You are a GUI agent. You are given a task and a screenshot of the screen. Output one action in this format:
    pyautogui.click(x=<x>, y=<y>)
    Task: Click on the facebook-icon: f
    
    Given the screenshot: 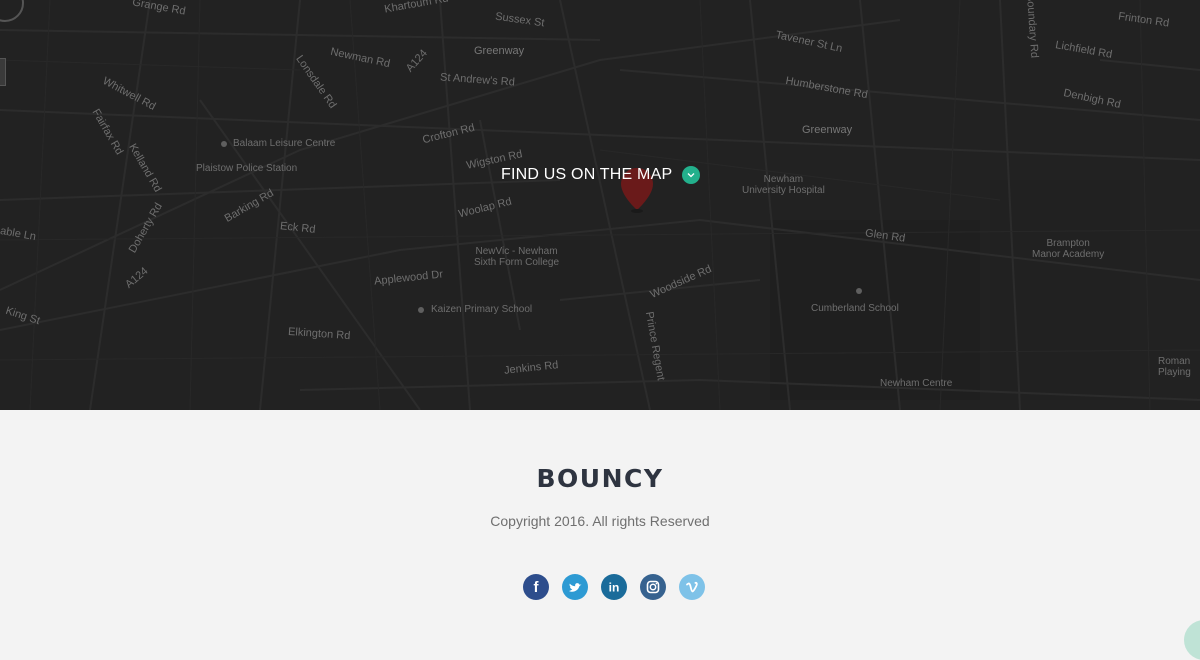 What is the action you would take?
    pyautogui.click(x=536, y=587)
    